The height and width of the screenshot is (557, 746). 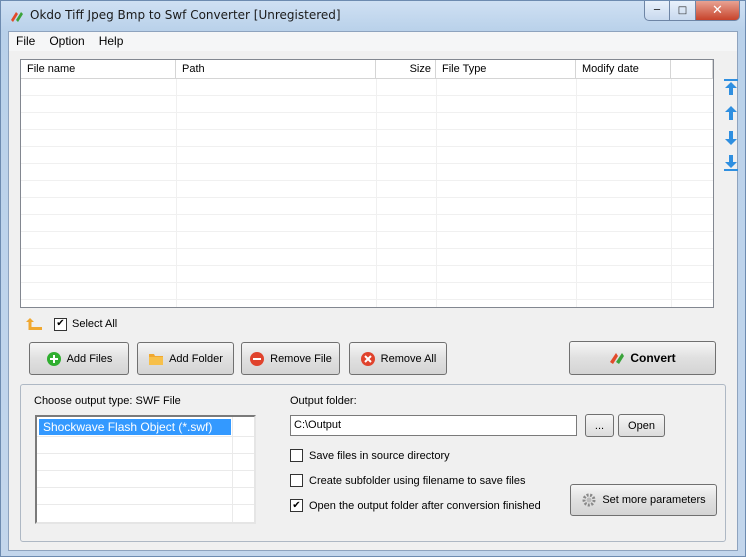 I want to click on open-folder-button: Open, so click(x=641, y=425).